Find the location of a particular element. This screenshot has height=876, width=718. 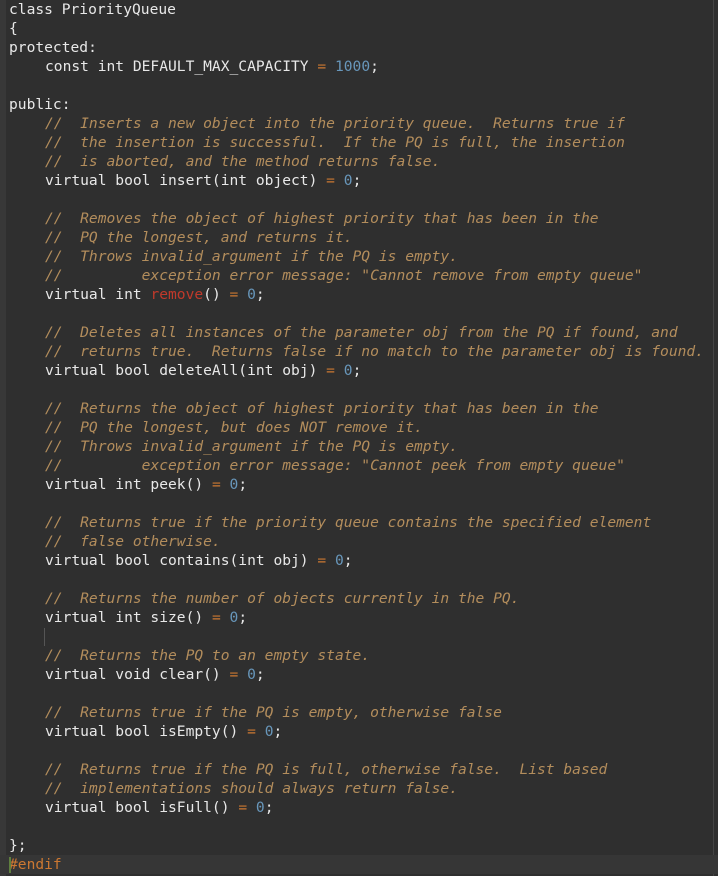

code-line: public: is located at coordinates (359, 104).